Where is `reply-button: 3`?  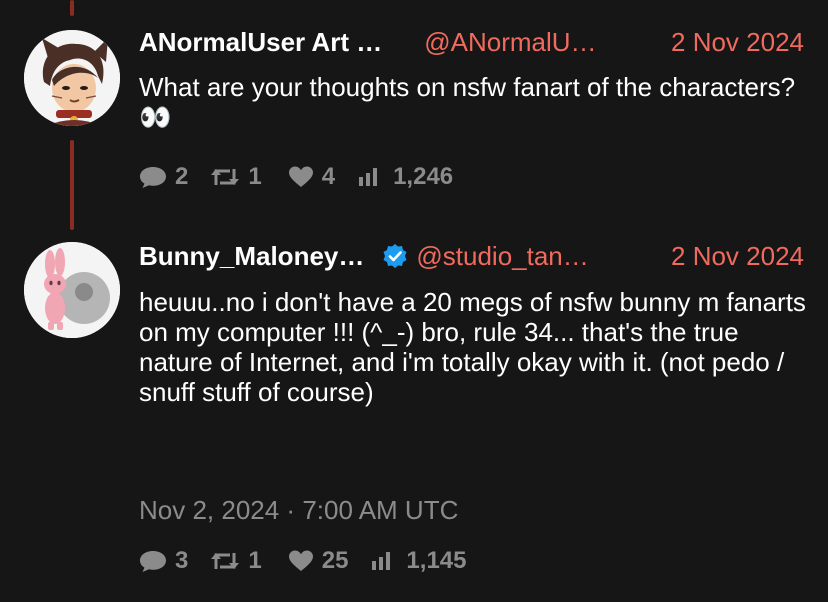 reply-button: 3 is located at coordinates (163, 561).